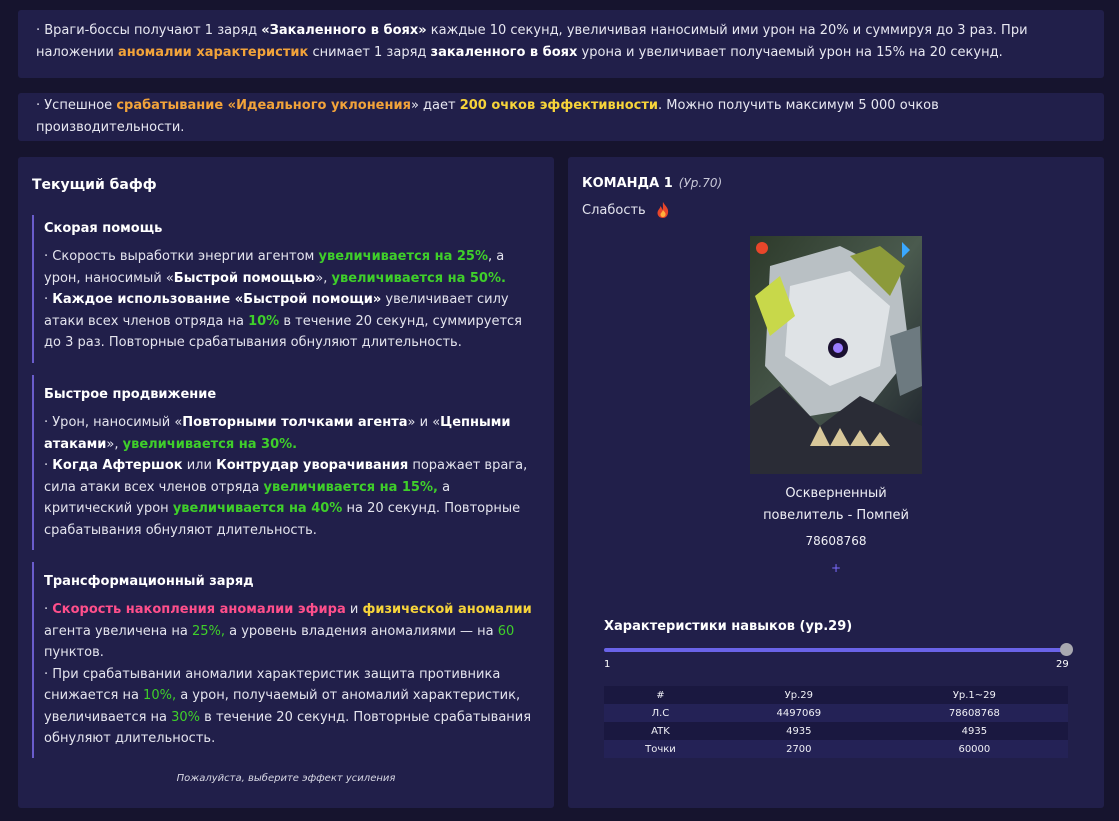 Image resolution: width=1119 pixels, height=821 pixels. Describe the element at coordinates (660, 695) in the screenshot. I see `column-header: #` at that location.